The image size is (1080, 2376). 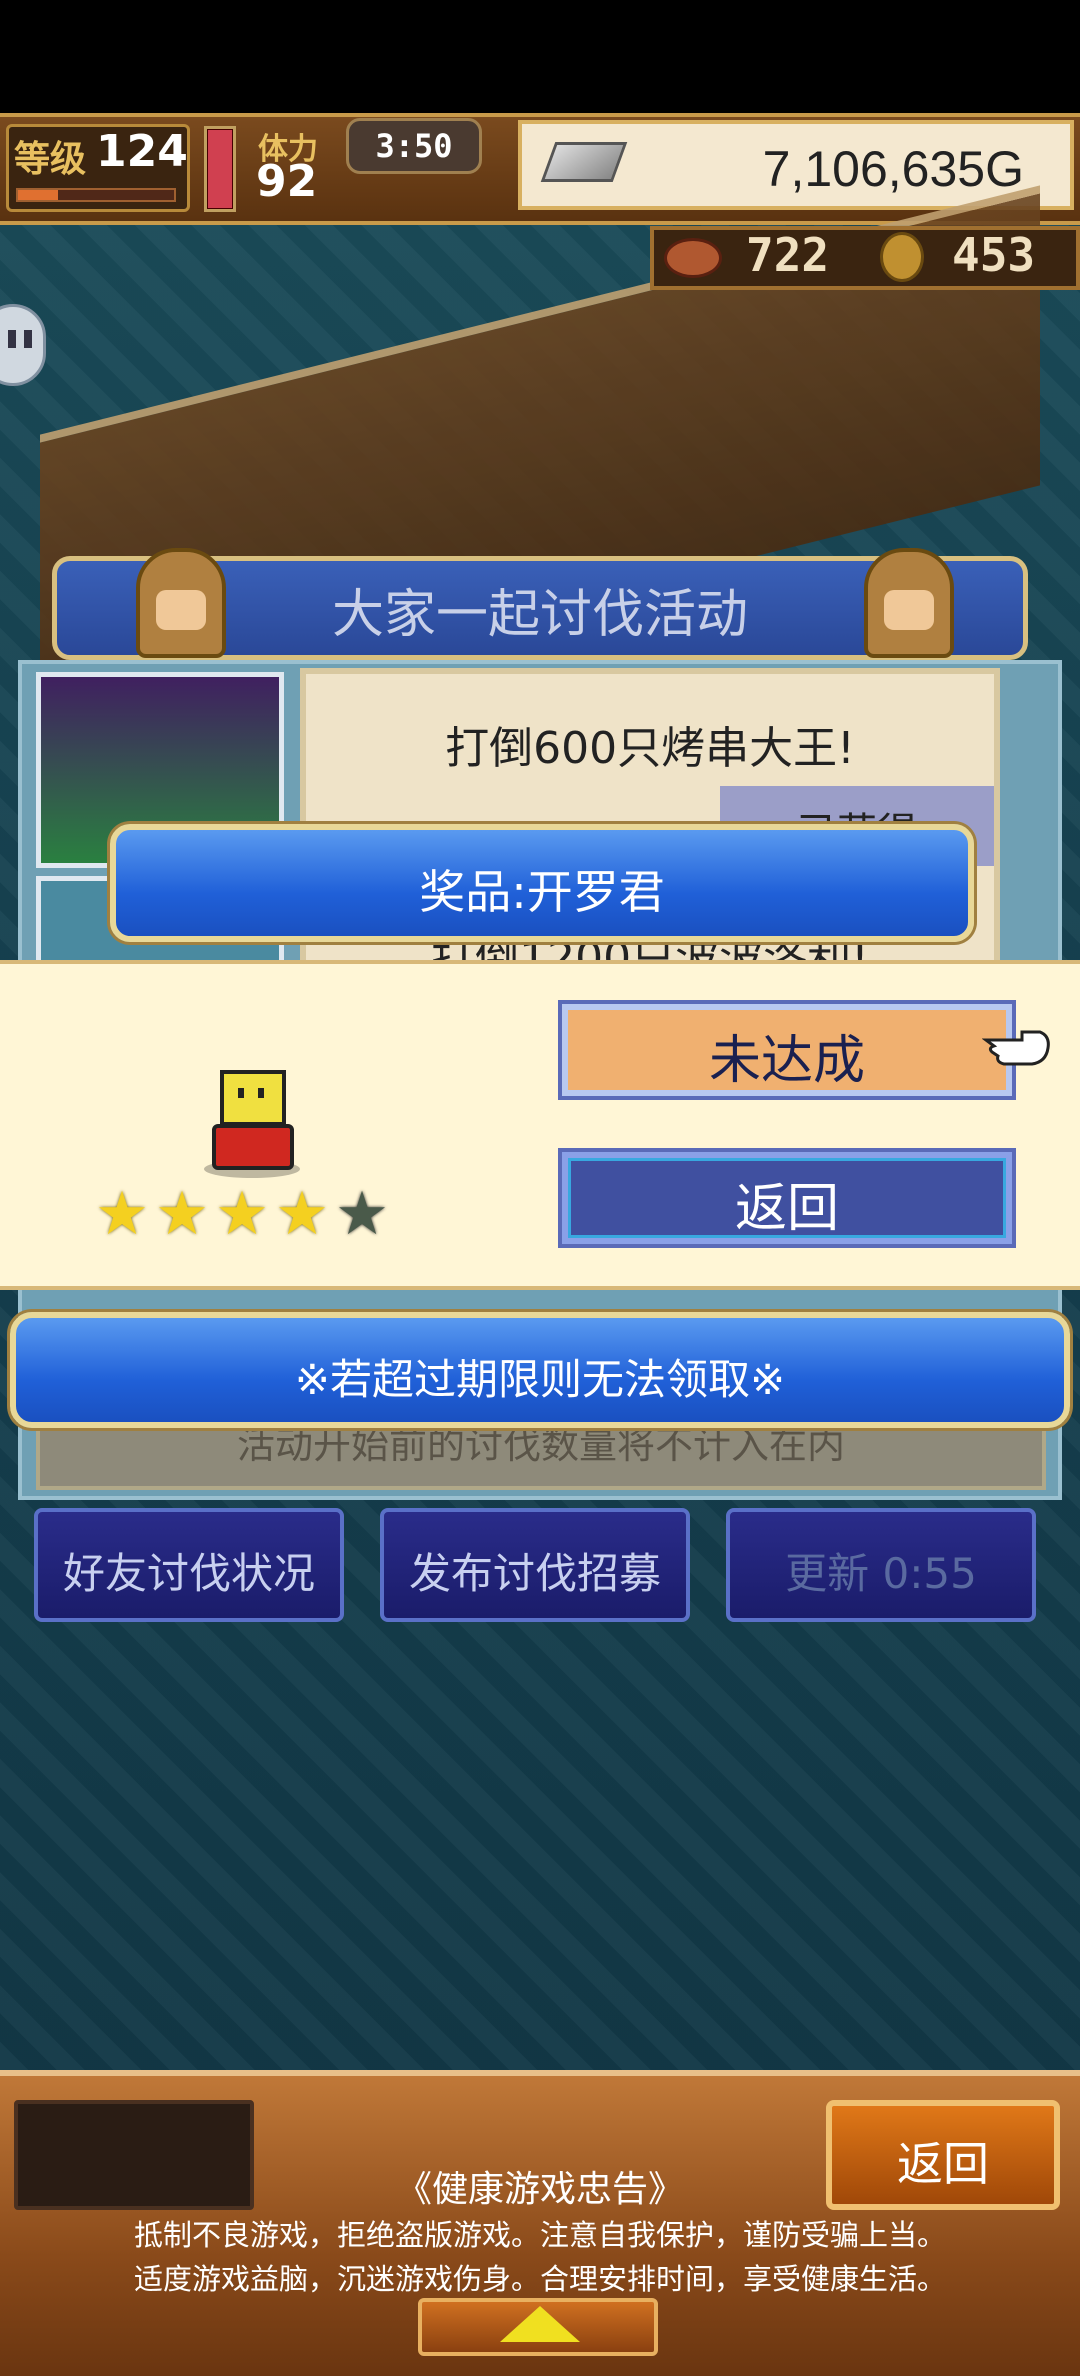 What do you see at coordinates (1016, 1048) in the screenshot?
I see `pointing-hand-icon` at bounding box center [1016, 1048].